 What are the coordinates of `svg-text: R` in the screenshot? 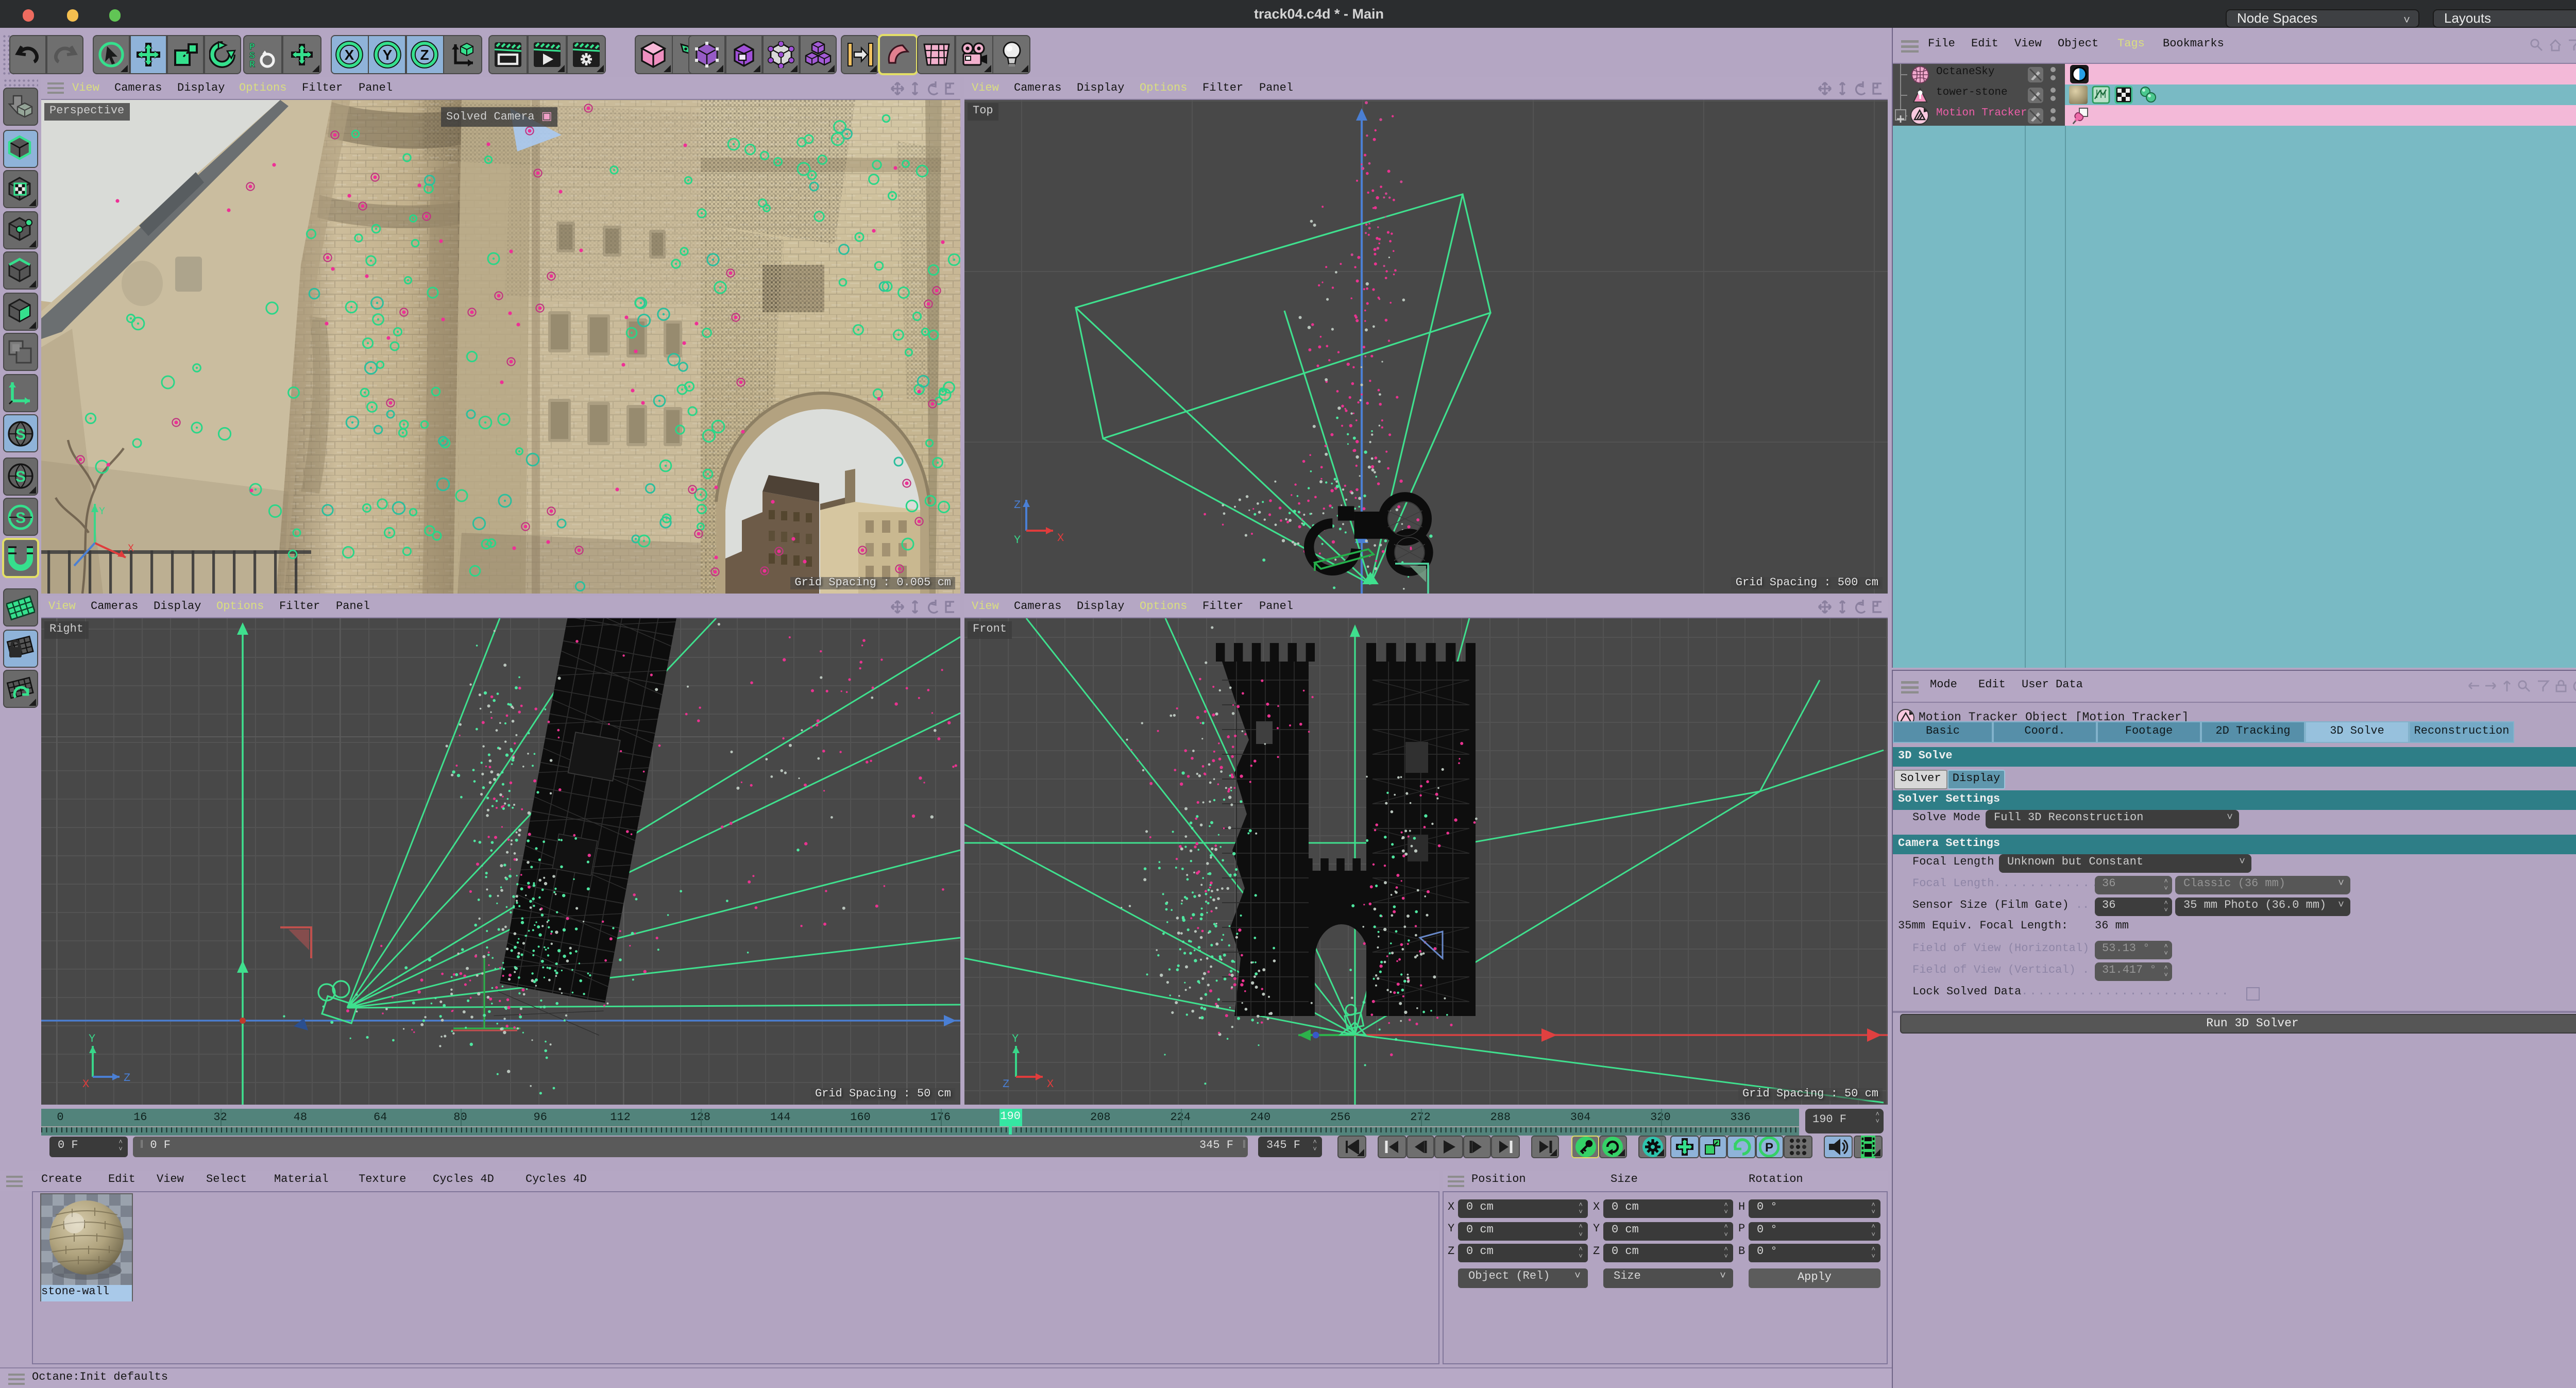 It's located at (252, 64).